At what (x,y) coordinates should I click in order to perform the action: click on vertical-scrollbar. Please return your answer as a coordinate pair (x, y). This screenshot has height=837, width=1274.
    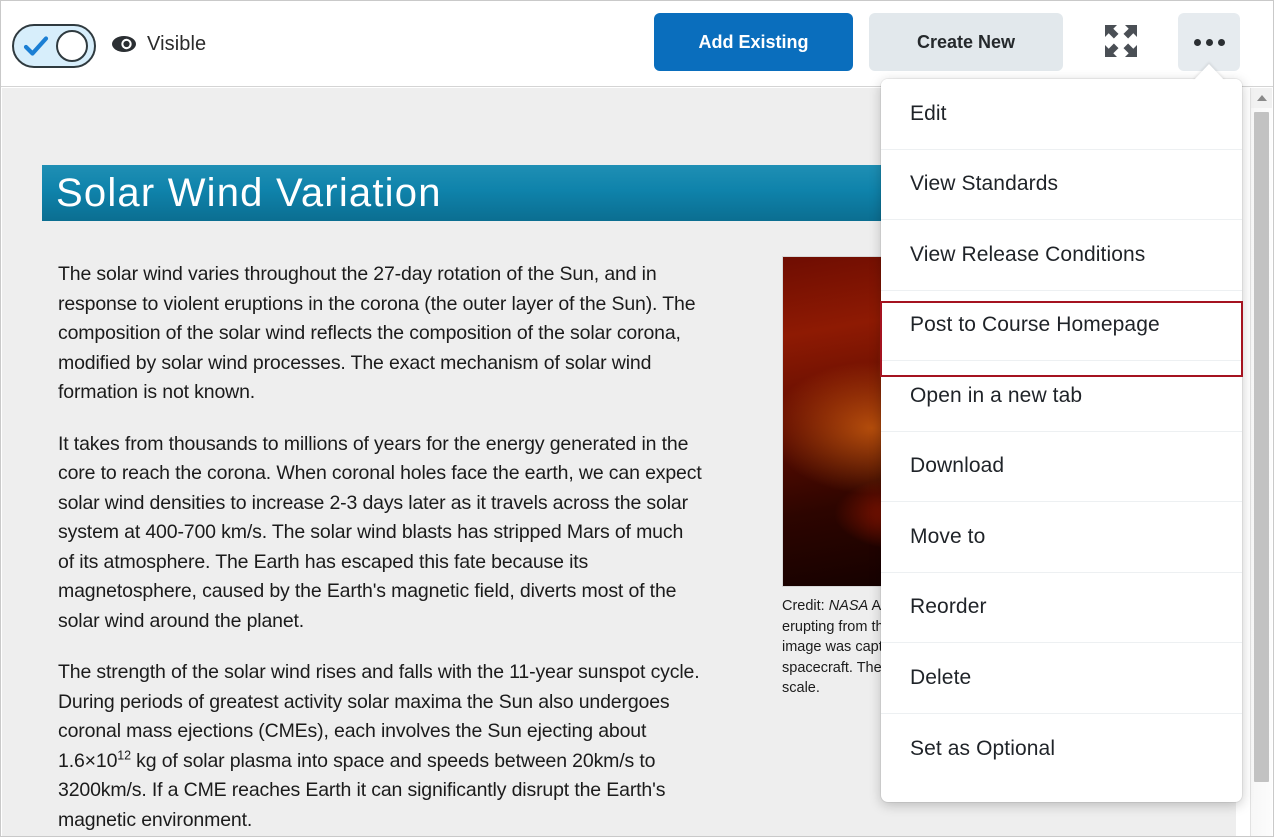
    Looking at the image, I should click on (1261, 462).